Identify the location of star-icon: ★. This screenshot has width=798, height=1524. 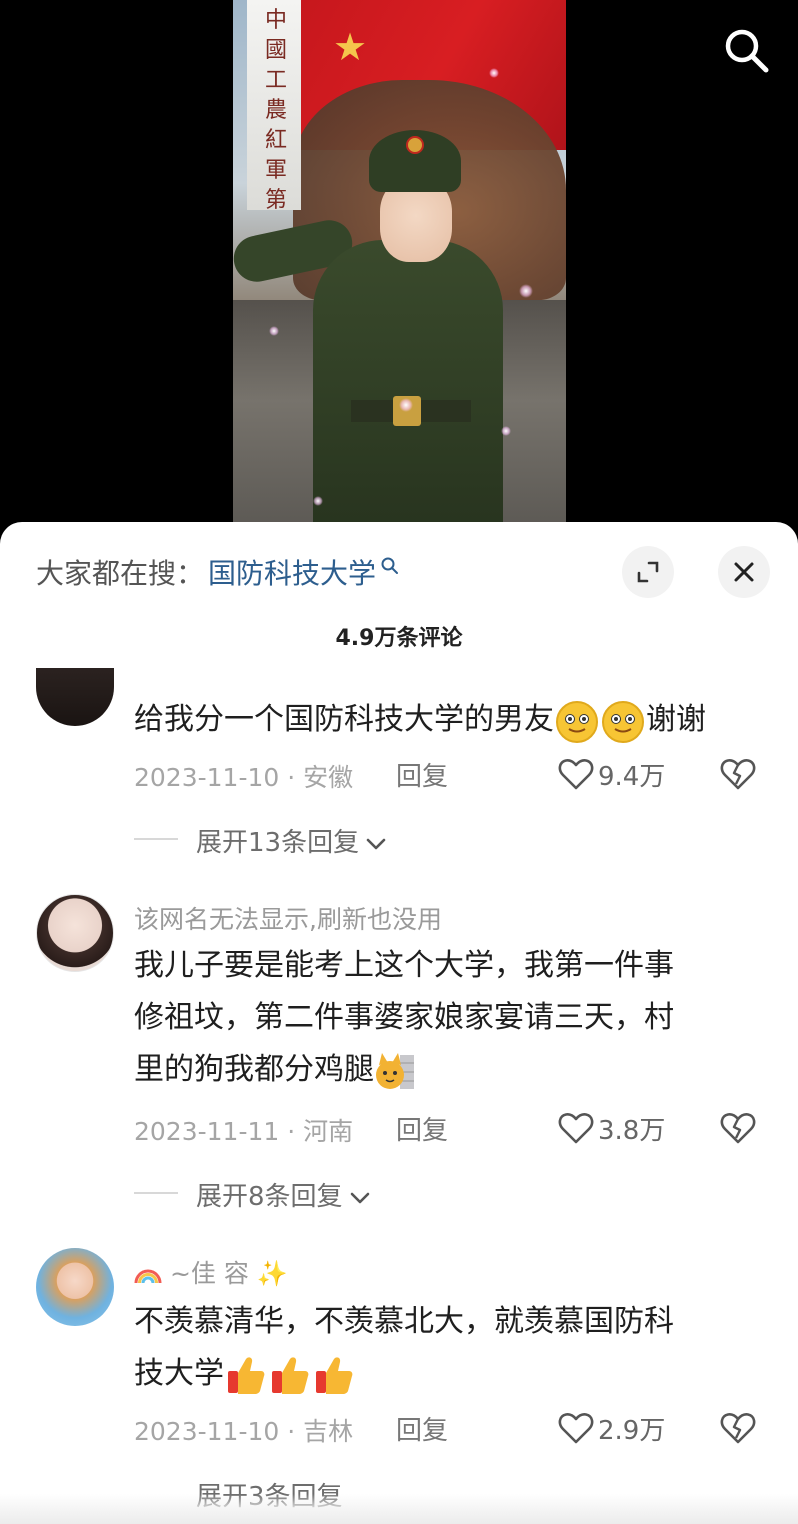
(350, 47).